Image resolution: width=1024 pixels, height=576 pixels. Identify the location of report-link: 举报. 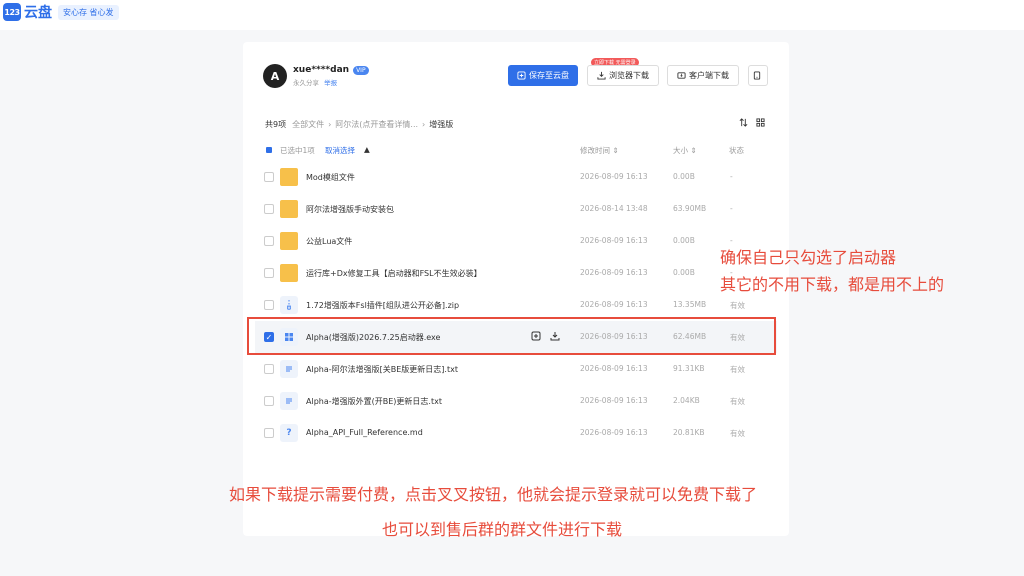
(330, 83).